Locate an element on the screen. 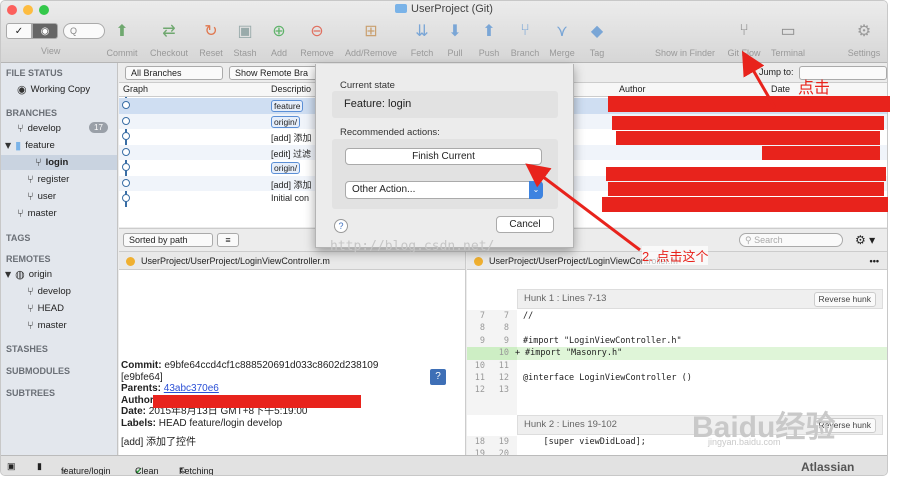 This screenshot has width=897, height=484. arrow-to-finish is located at coordinates (583, 207).